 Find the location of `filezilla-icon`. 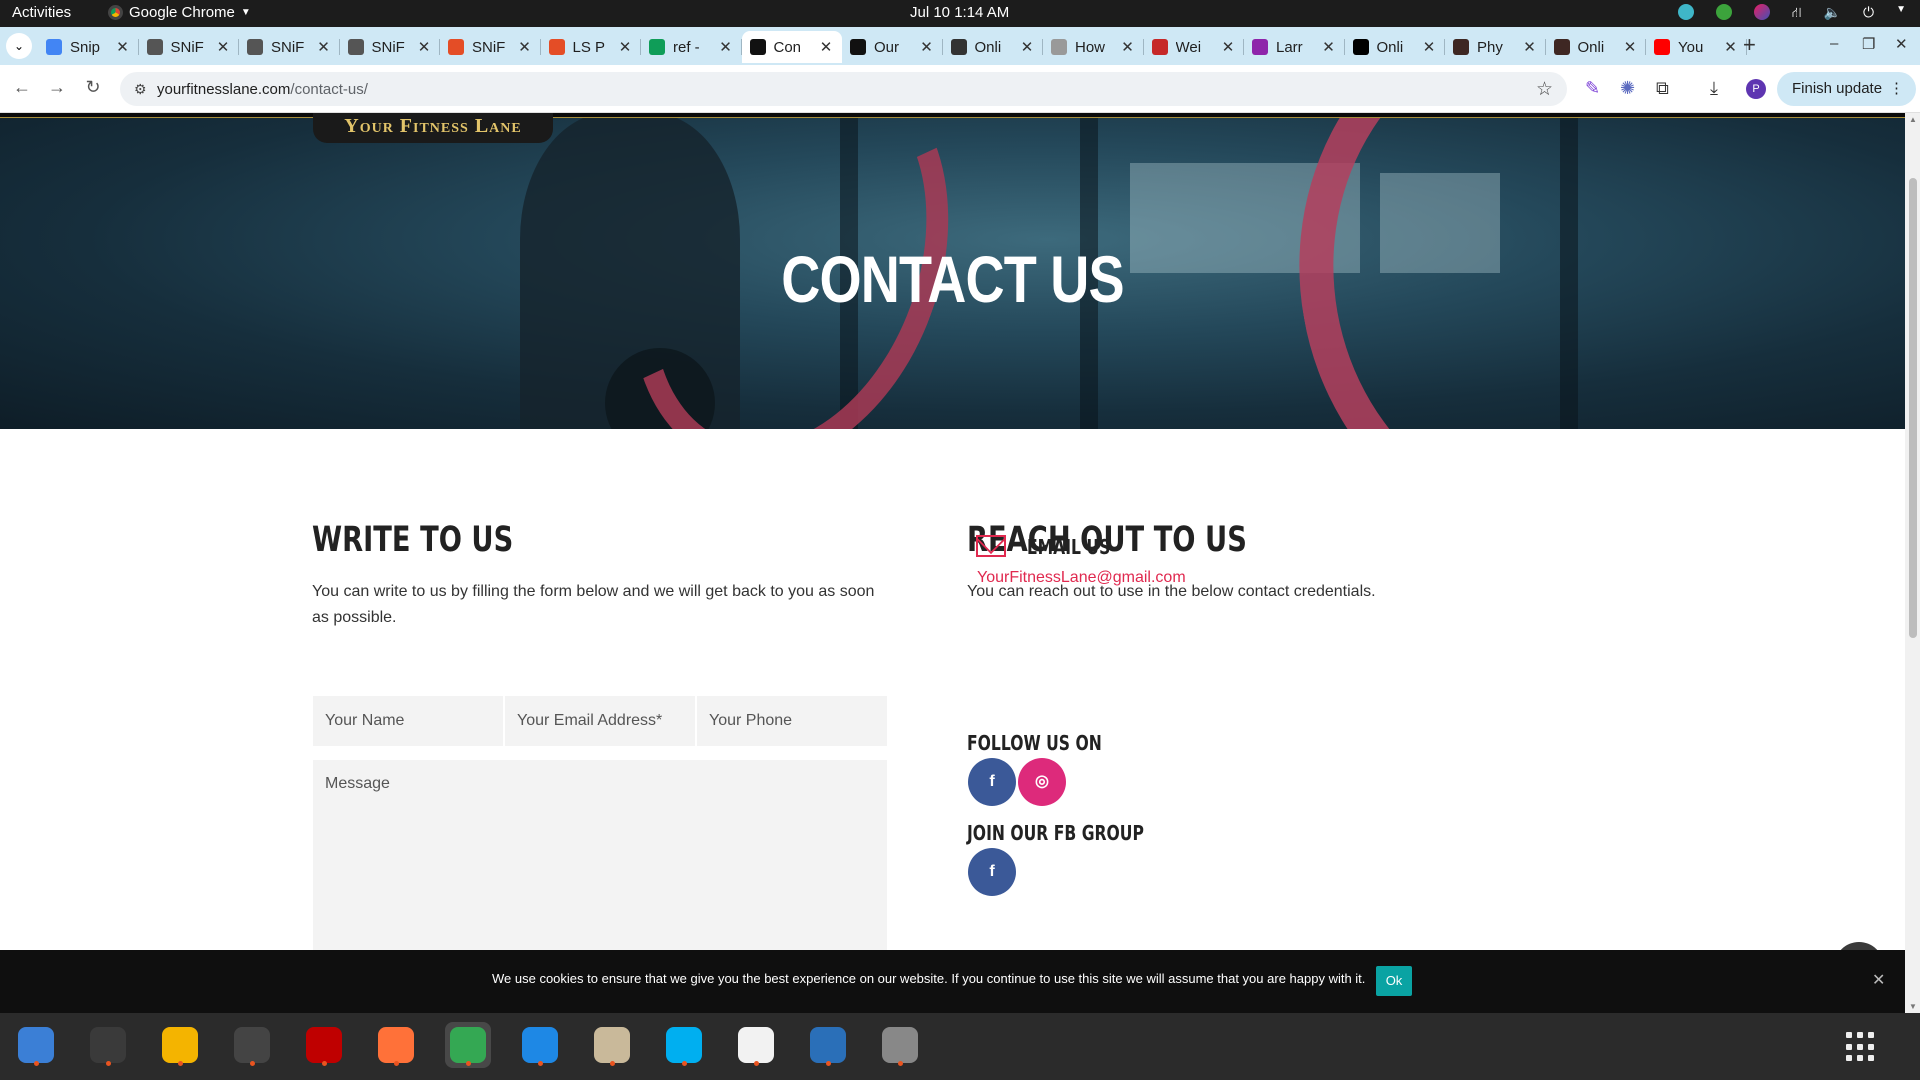

filezilla-icon is located at coordinates (324, 1045).